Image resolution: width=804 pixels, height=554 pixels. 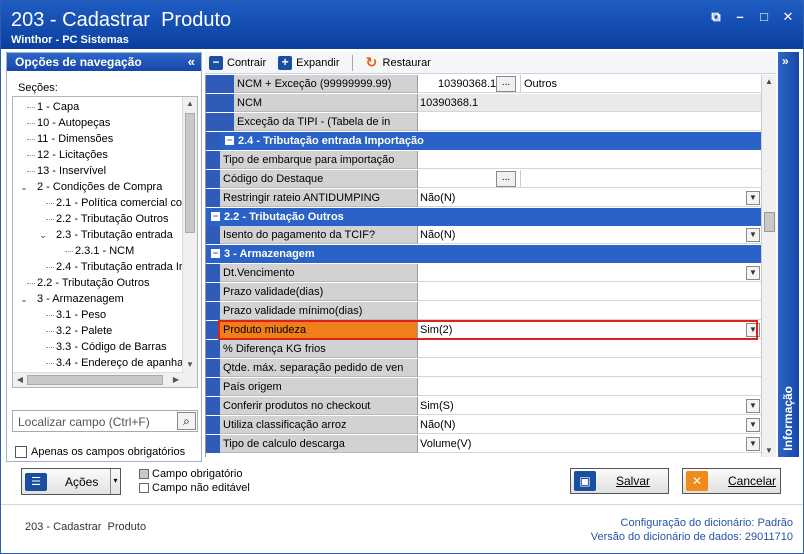 What do you see at coordinates (71, 481) in the screenshot?
I see `actions-button: ☰ Ações ▾` at bounding box center [71, 481].